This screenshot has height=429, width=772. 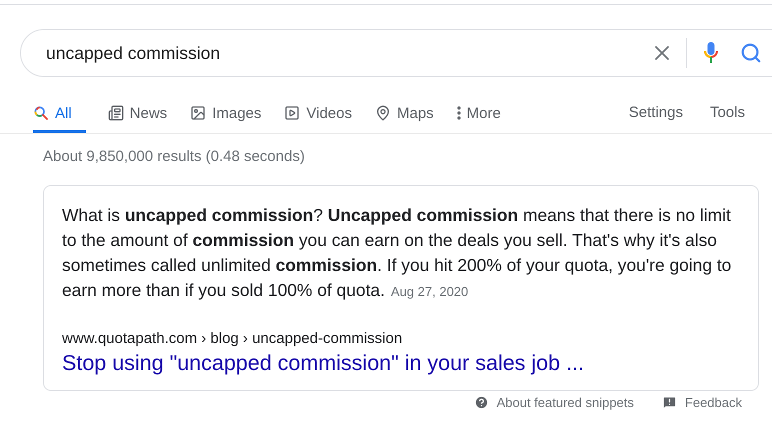 I want to click on breadcrumb: www.quotapath.com › blog › uncapped-commission, so click(x=233, y=338).